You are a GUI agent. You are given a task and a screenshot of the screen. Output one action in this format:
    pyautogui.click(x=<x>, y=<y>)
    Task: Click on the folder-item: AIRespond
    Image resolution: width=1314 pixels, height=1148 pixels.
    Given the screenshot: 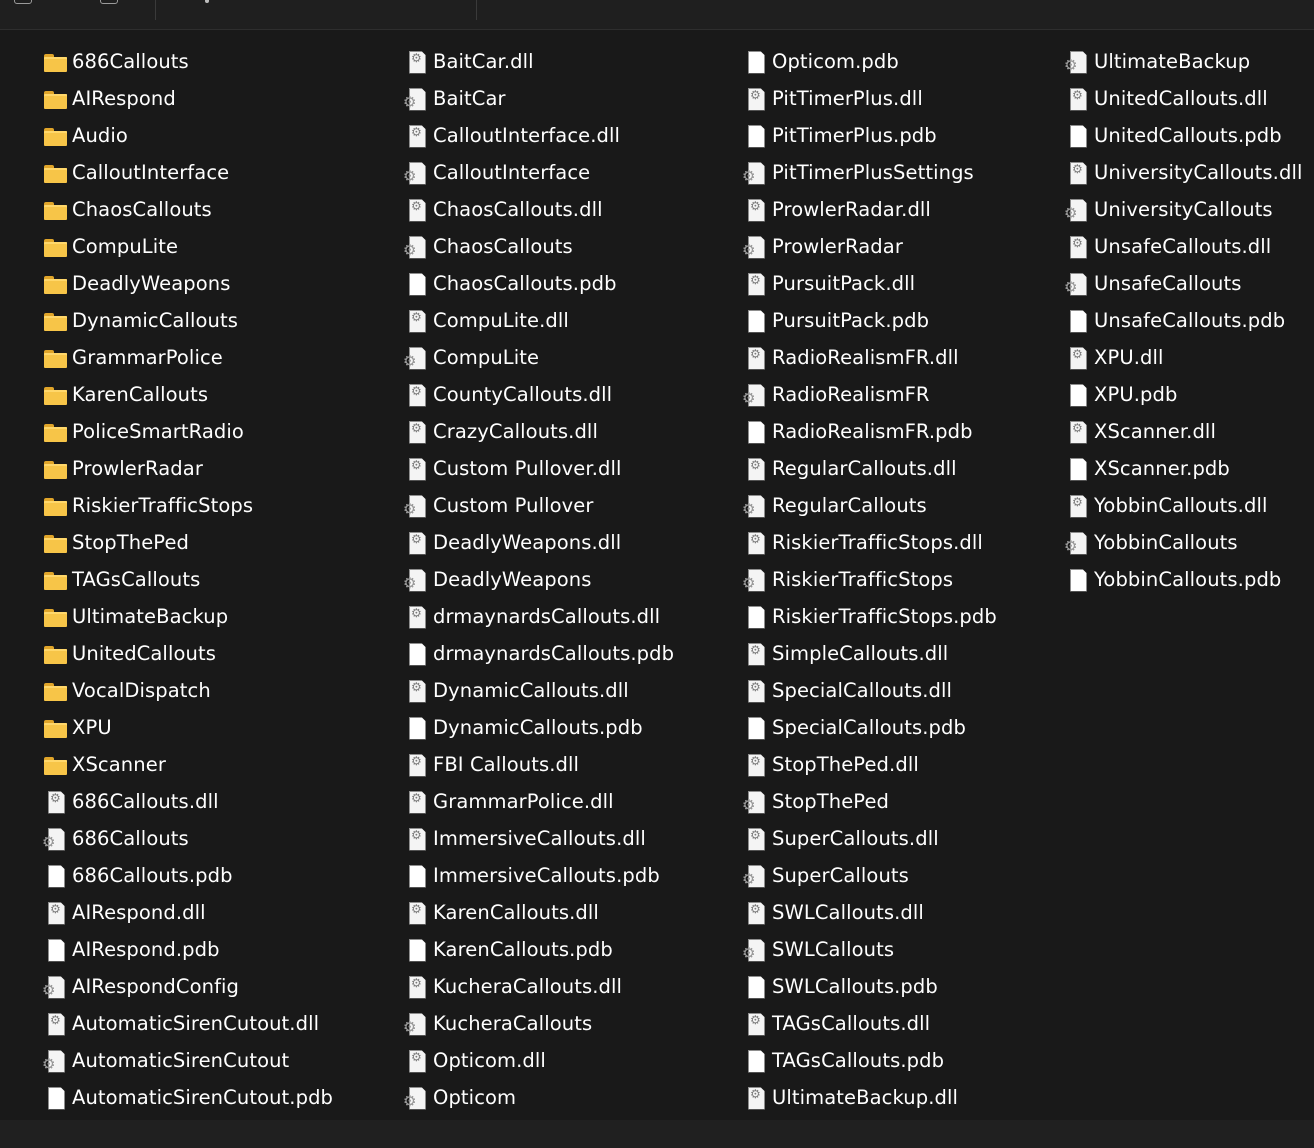 What is the action you would take?
    pyautogui.click(x=187, y=98)
    